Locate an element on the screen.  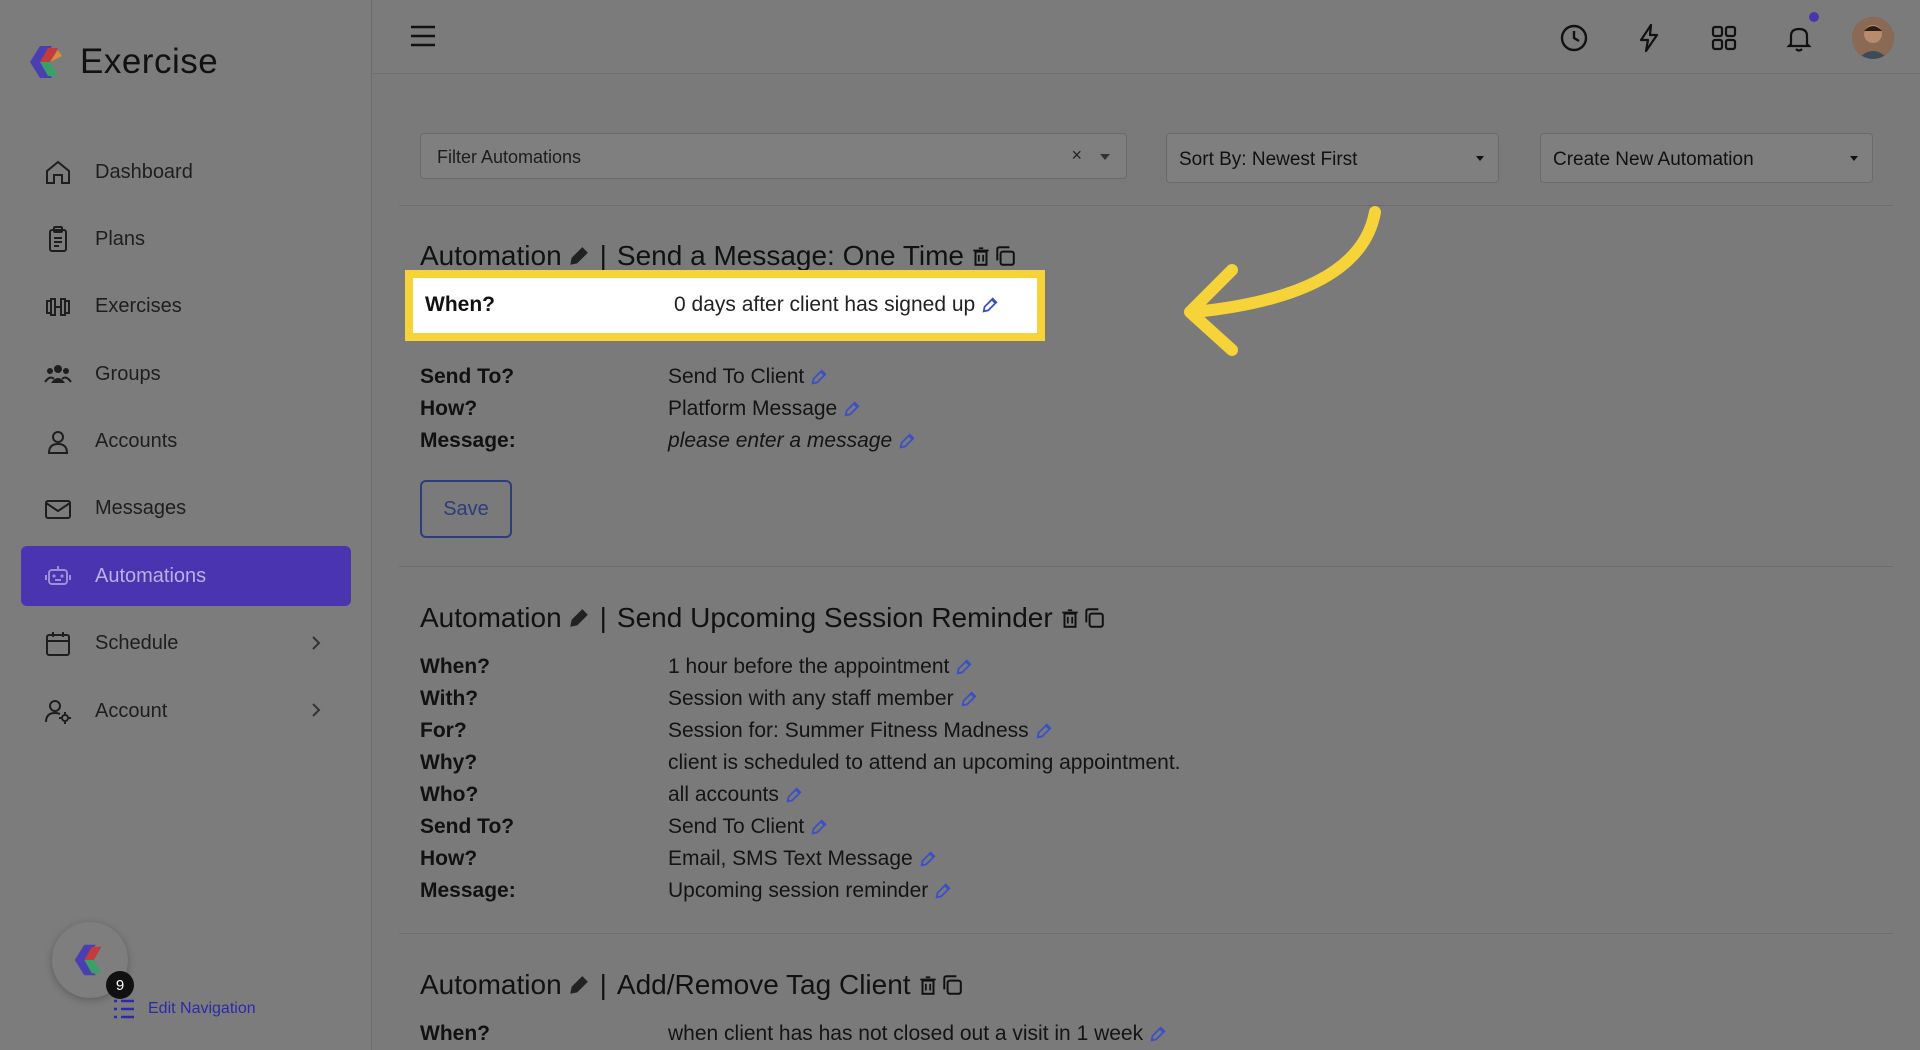
create-automation-select: Create New Automation is located at coordinates (1706, 158).